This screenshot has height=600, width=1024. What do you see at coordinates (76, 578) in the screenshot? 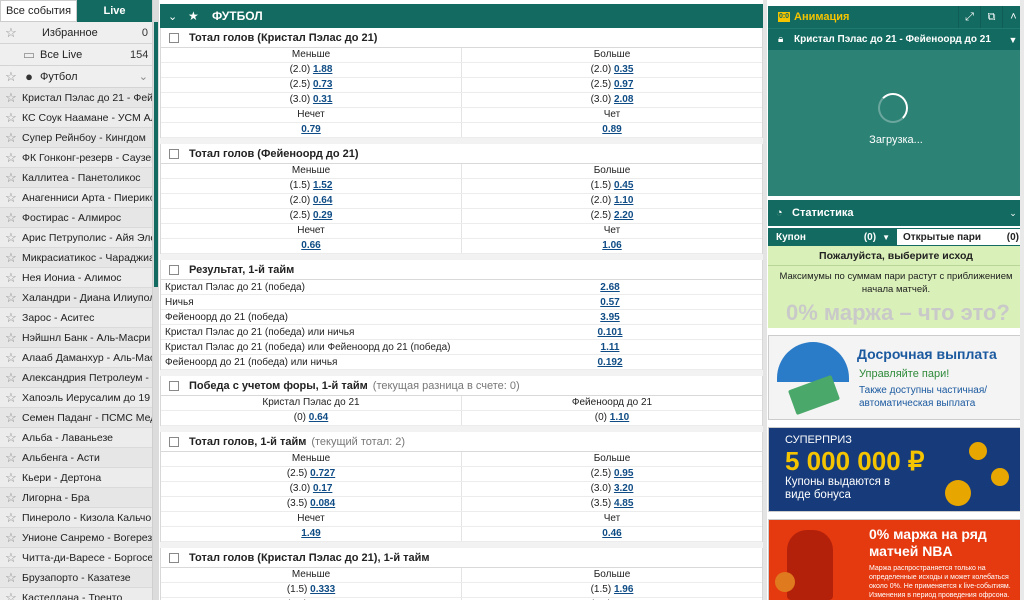
I see `sidebar-match-item: ☆ Брузапорто - Казатезе` at bounding box center [76, 578].